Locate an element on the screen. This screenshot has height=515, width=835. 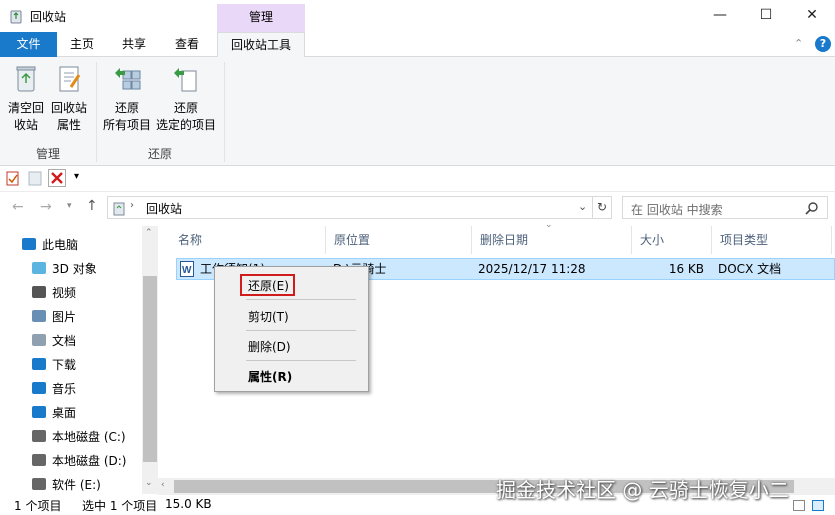
tab-recycle-bin-tools: 回收站工具 is located at coordinates (261, 45).